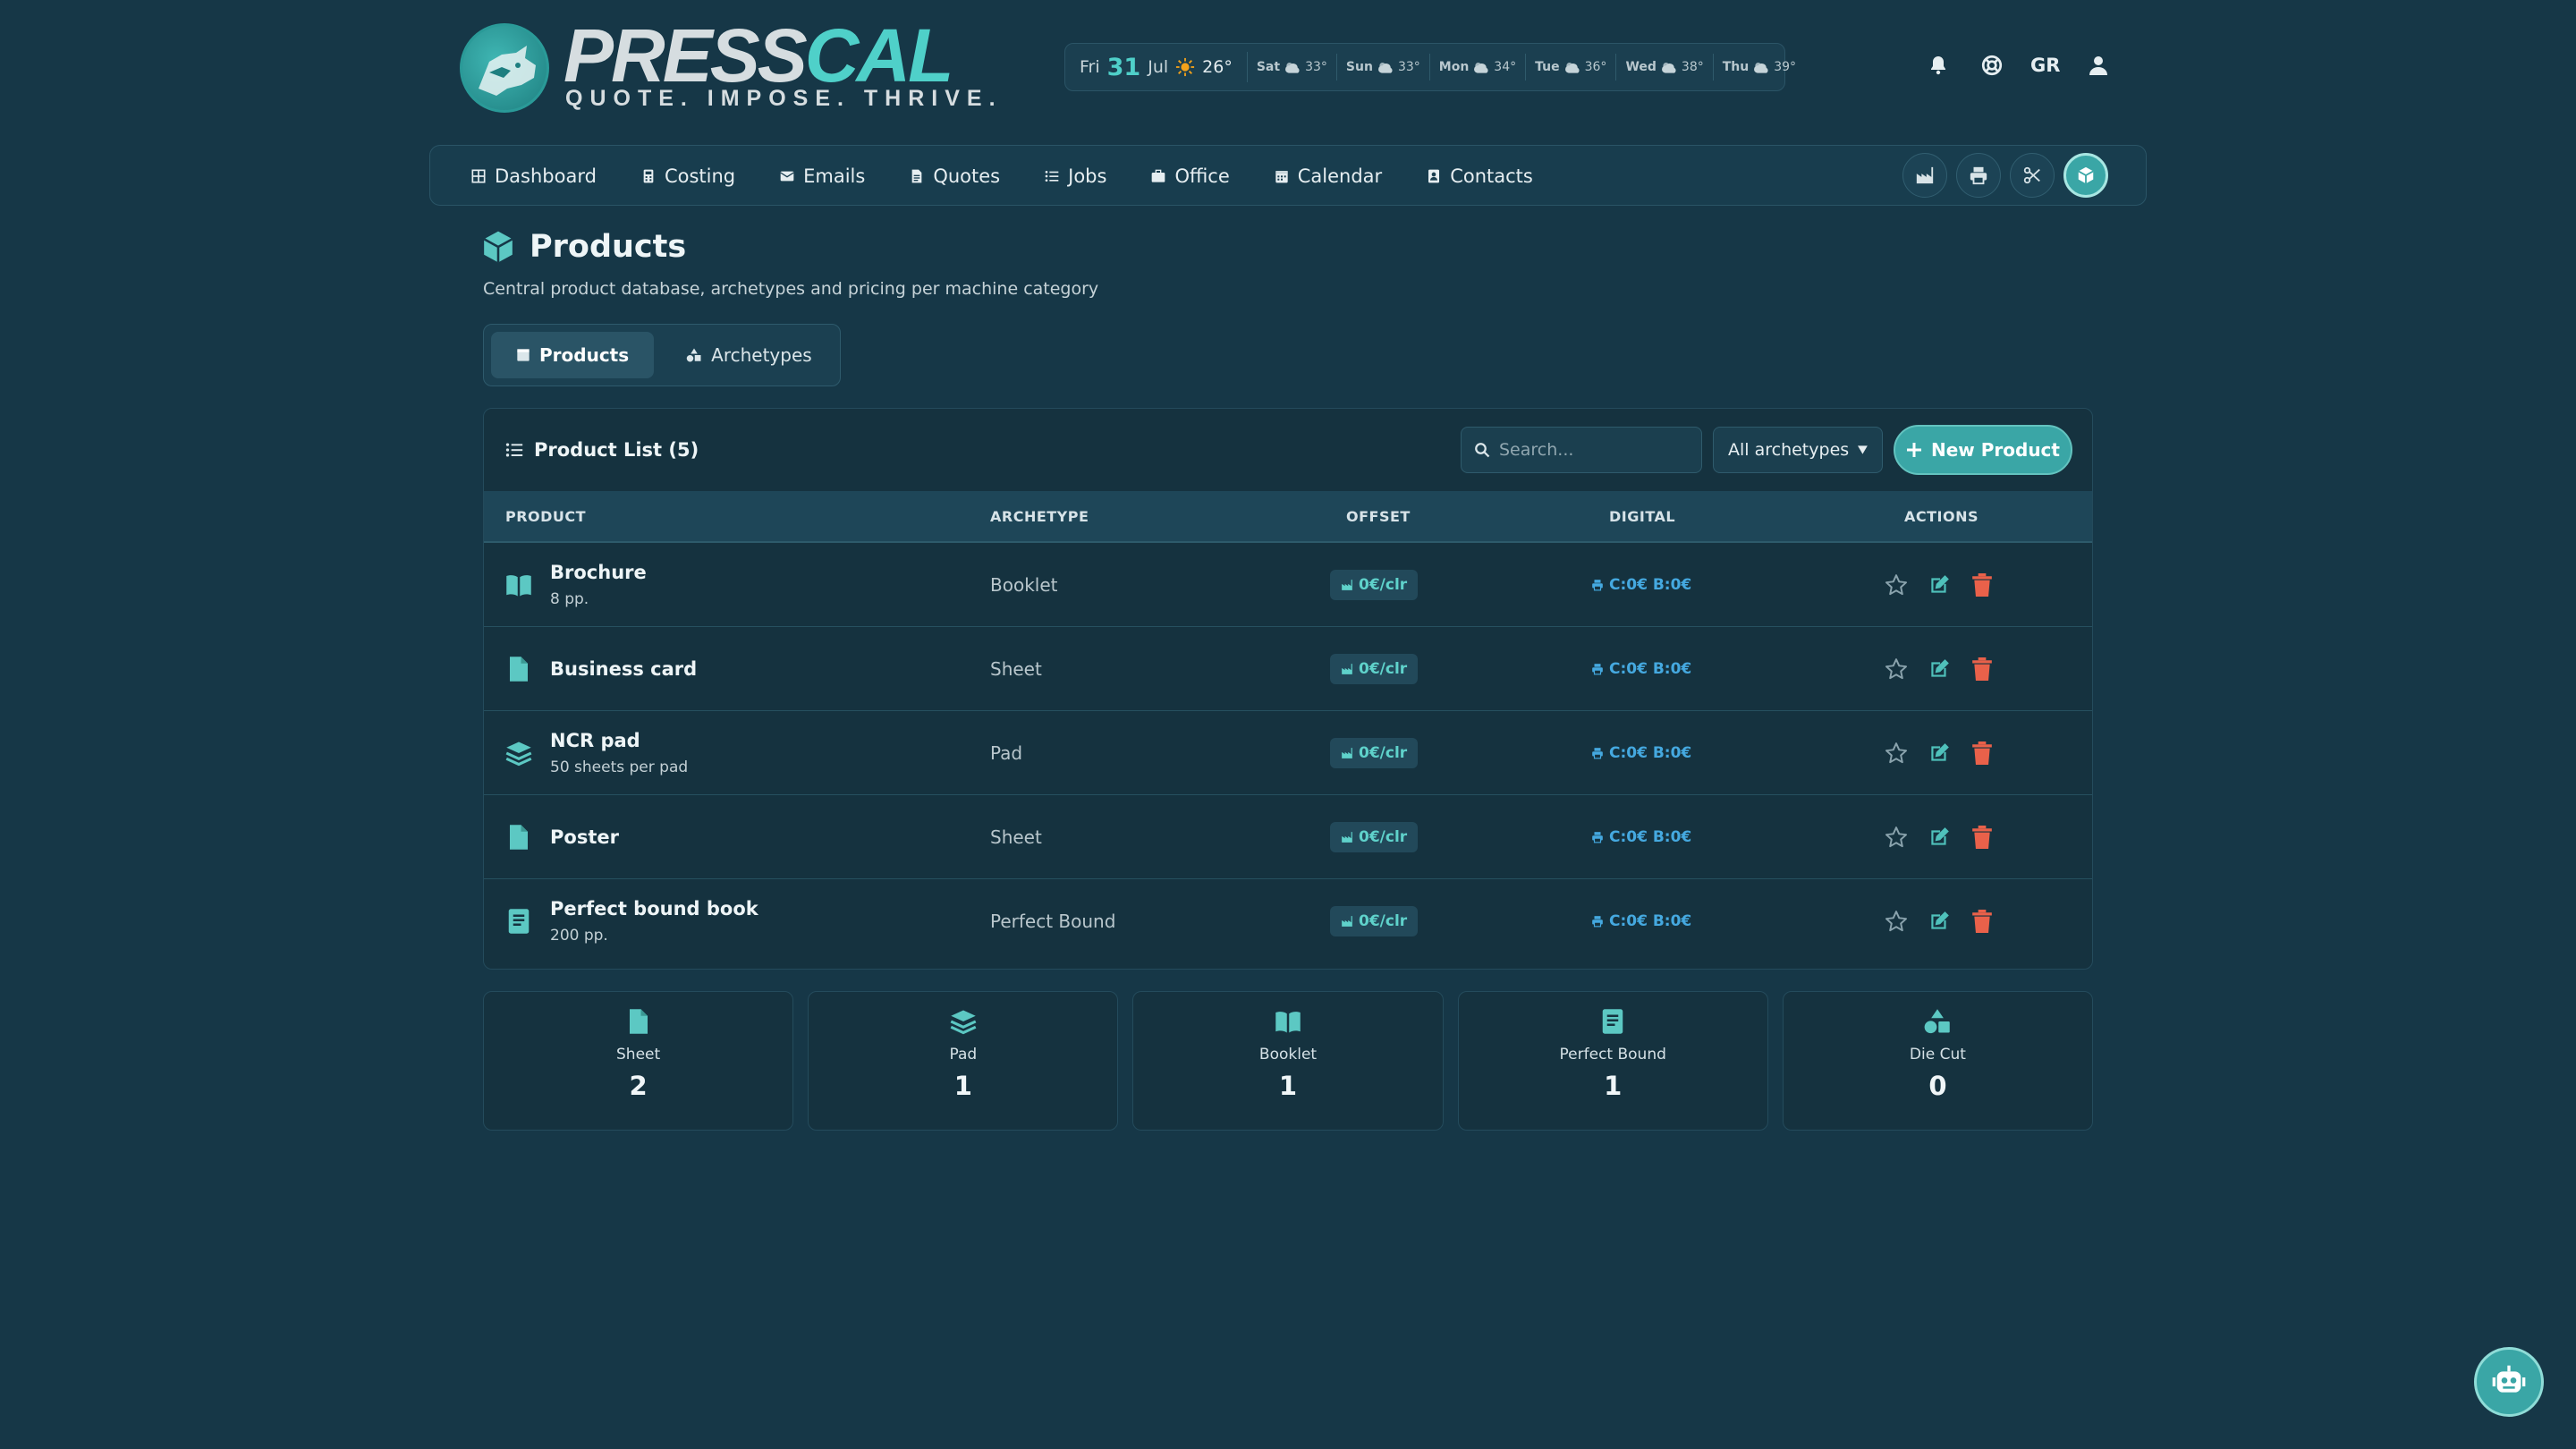 Image resolution: width=2576 pixels, height=1449 pixels. What do you see at coordinates (761, 355) in the screenshot?
I see `tab-archetypes-label: Archetypes` at bounding box center [761, 355].